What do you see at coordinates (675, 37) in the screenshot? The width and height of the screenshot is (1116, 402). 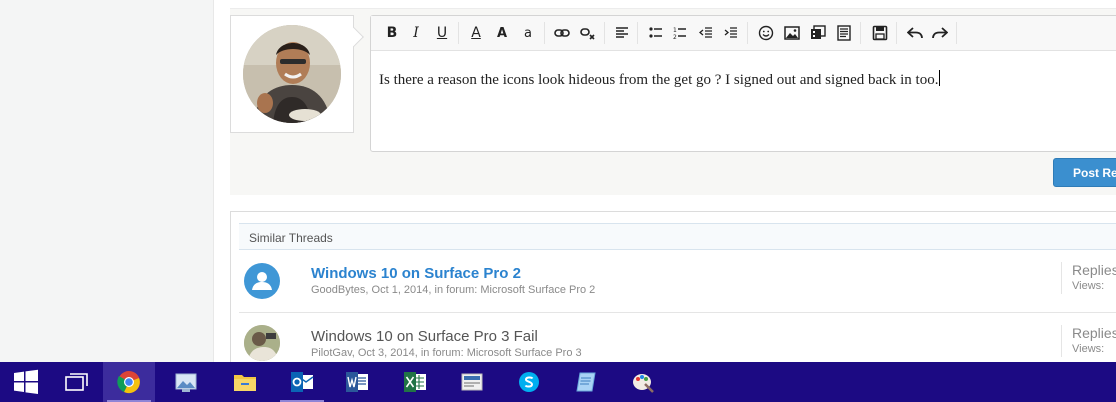 I see `svg-text: 2` at bounding box center [675, 37].